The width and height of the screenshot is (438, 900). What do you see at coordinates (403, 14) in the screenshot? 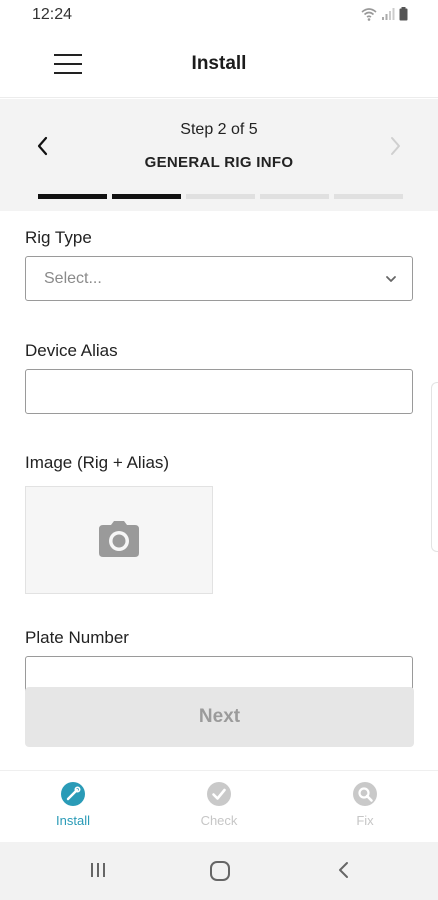
I see `battery-icon` at bounding box center [403, 14].